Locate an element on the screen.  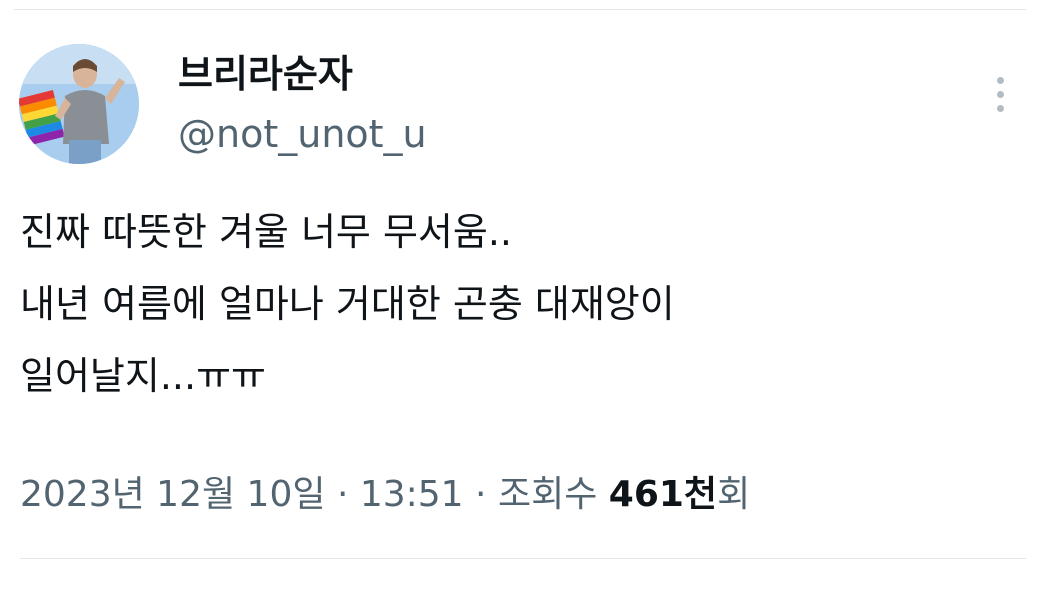
tweet-metadata: 2023년 12월 10일 · 13:51 · 조회수 461천회 is located at coordinates (385, 495).